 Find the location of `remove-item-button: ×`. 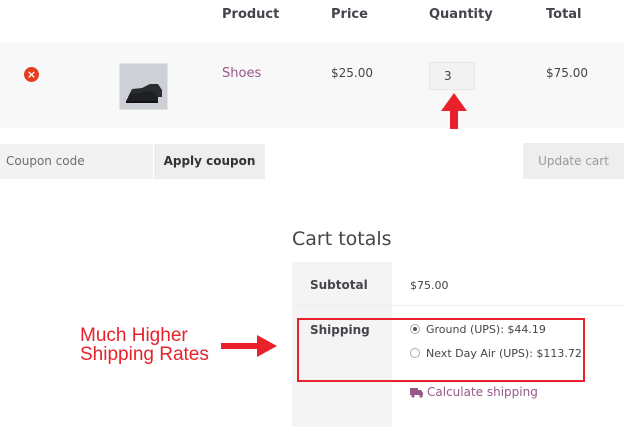

remove-item-button: × is located at coordinates (31, 74).